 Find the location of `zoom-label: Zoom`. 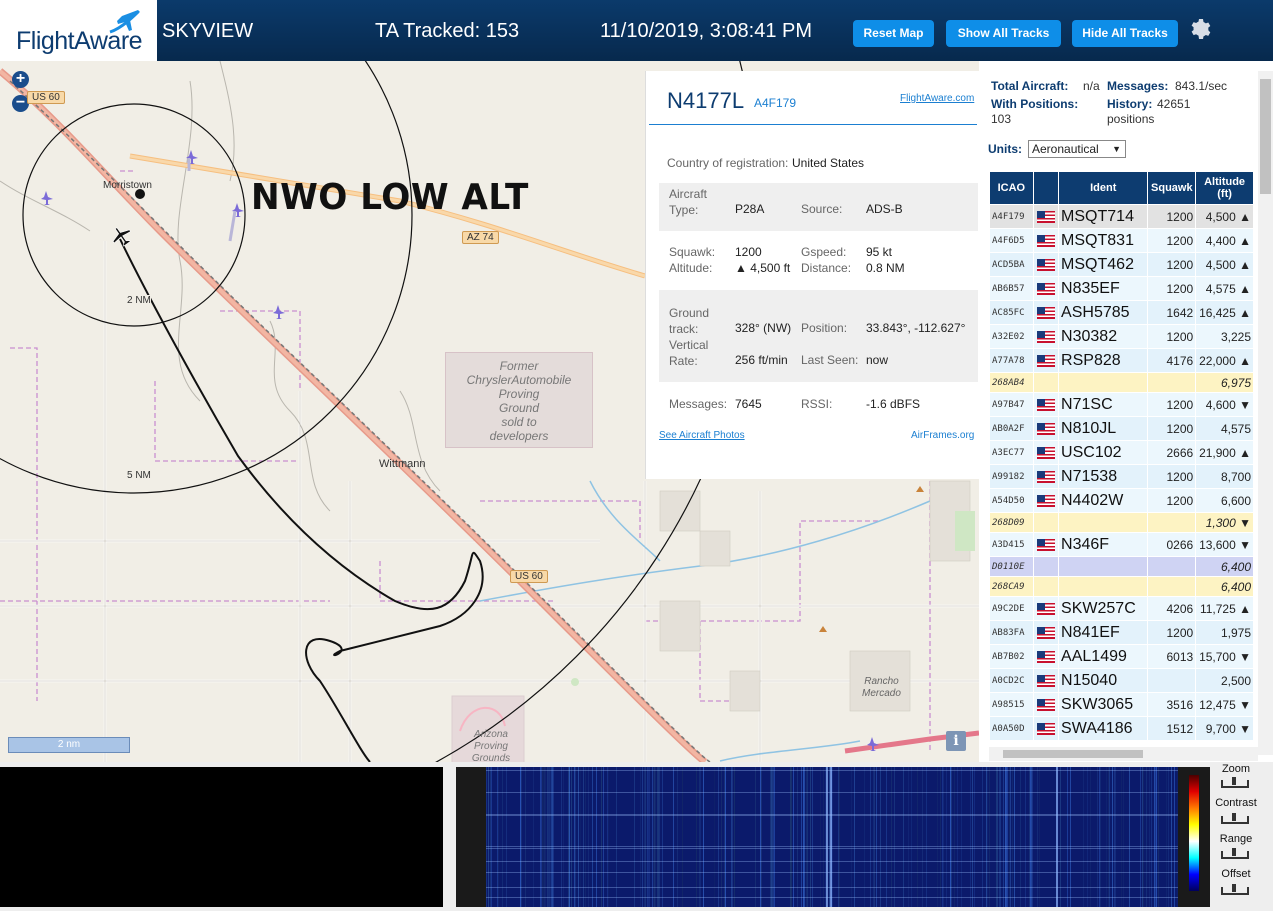

zoom-label: Zoom is located at coordinates (1236, 769).